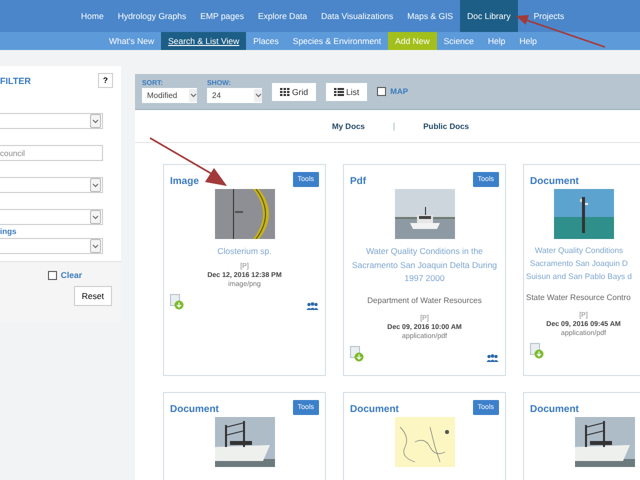 Image resolution: width=640 pixels, height=480 pixels. I want to click on nav-link: Home, so click(92, 16).